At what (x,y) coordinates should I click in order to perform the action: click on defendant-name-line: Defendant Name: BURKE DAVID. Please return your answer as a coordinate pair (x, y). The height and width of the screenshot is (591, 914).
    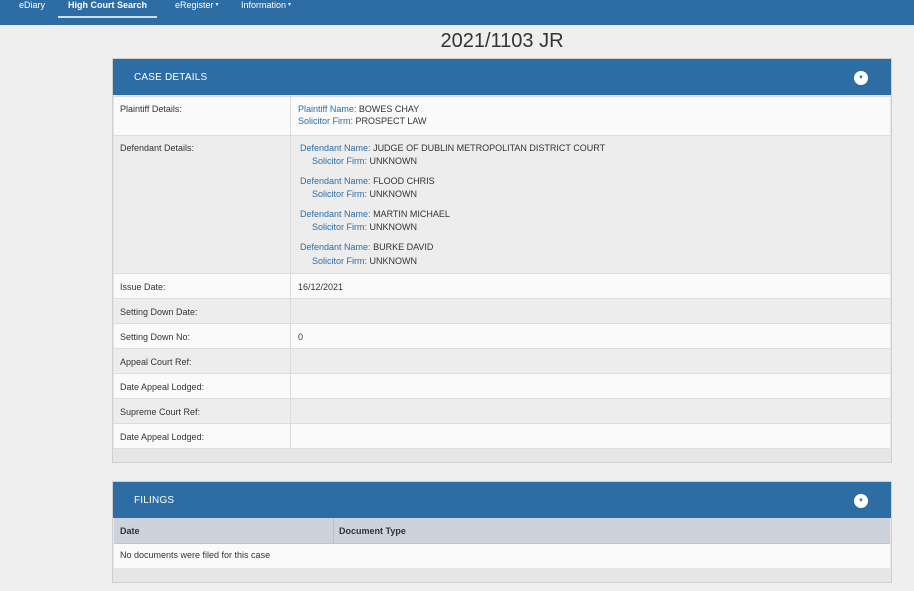
    Looking at the image, I should click on (366, 247).